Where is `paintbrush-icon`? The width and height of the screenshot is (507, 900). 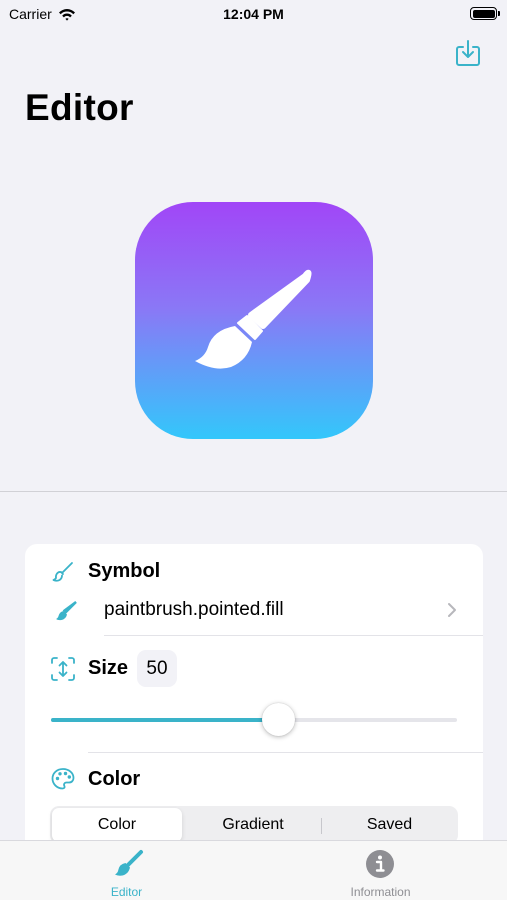
paintbrush-icon is located at coordinates (129, 863).